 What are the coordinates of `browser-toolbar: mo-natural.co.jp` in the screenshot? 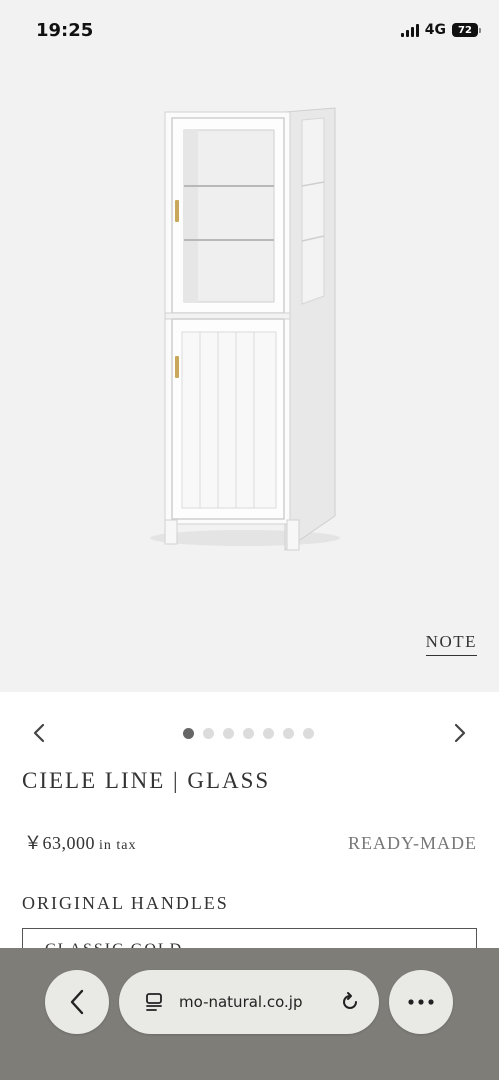 It's located at (249, 1014).